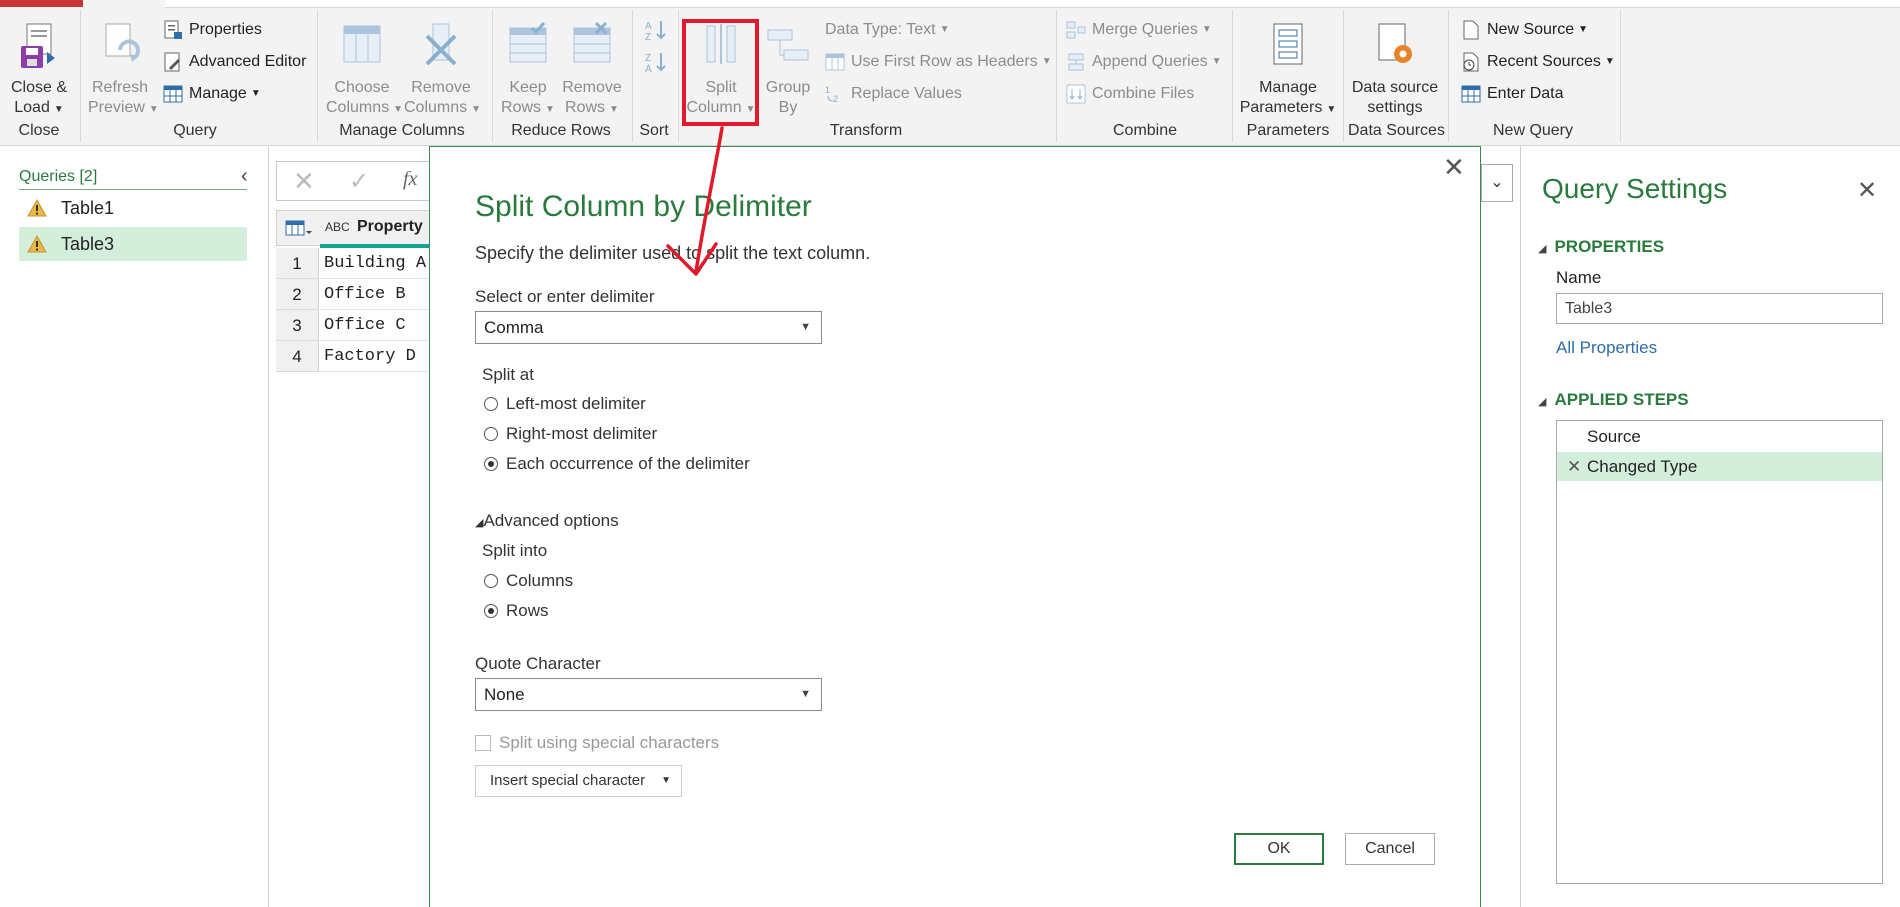 This screenshot has width=1900, height=907. Describe the element at coordinates (1609, 246) in the screenshot. I see `properties-section-title: PROPERTIES` at that location.